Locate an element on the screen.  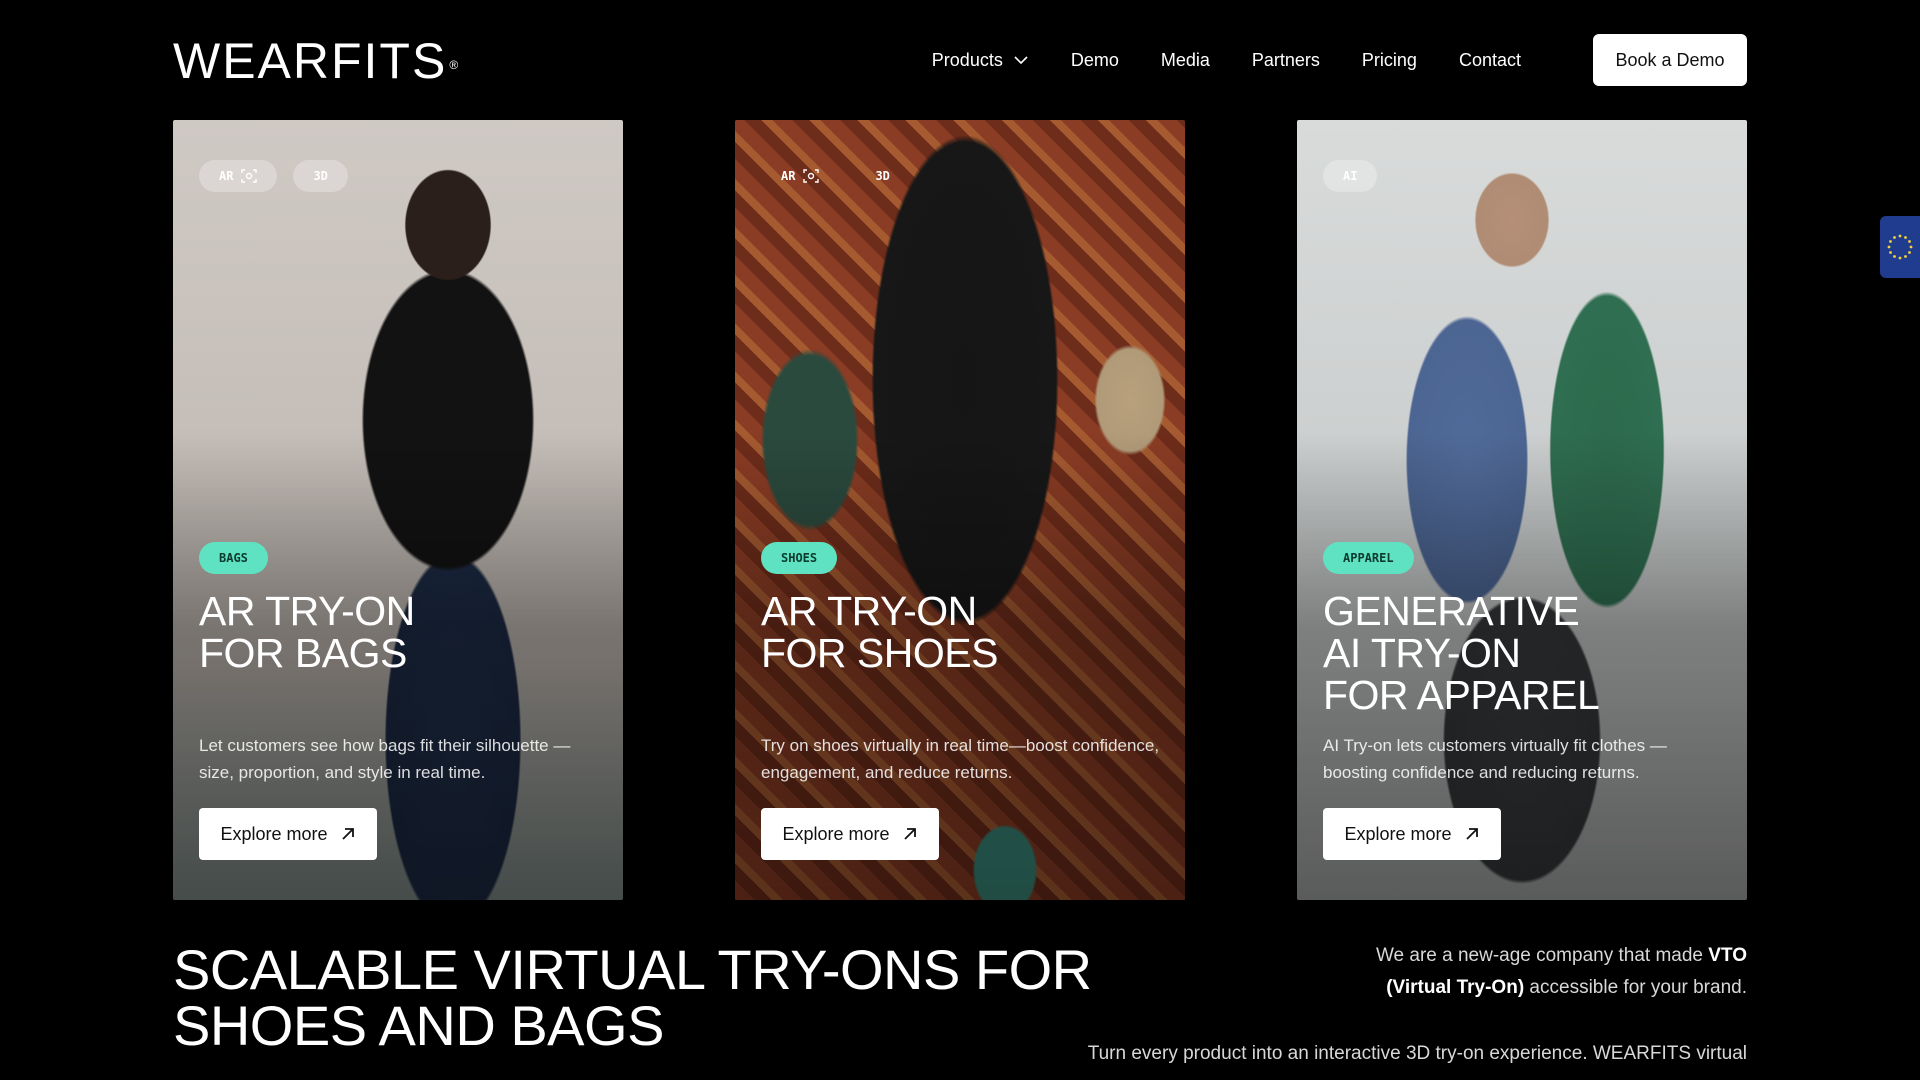
eu-flag-icon is located at coordinates (1900, 247).